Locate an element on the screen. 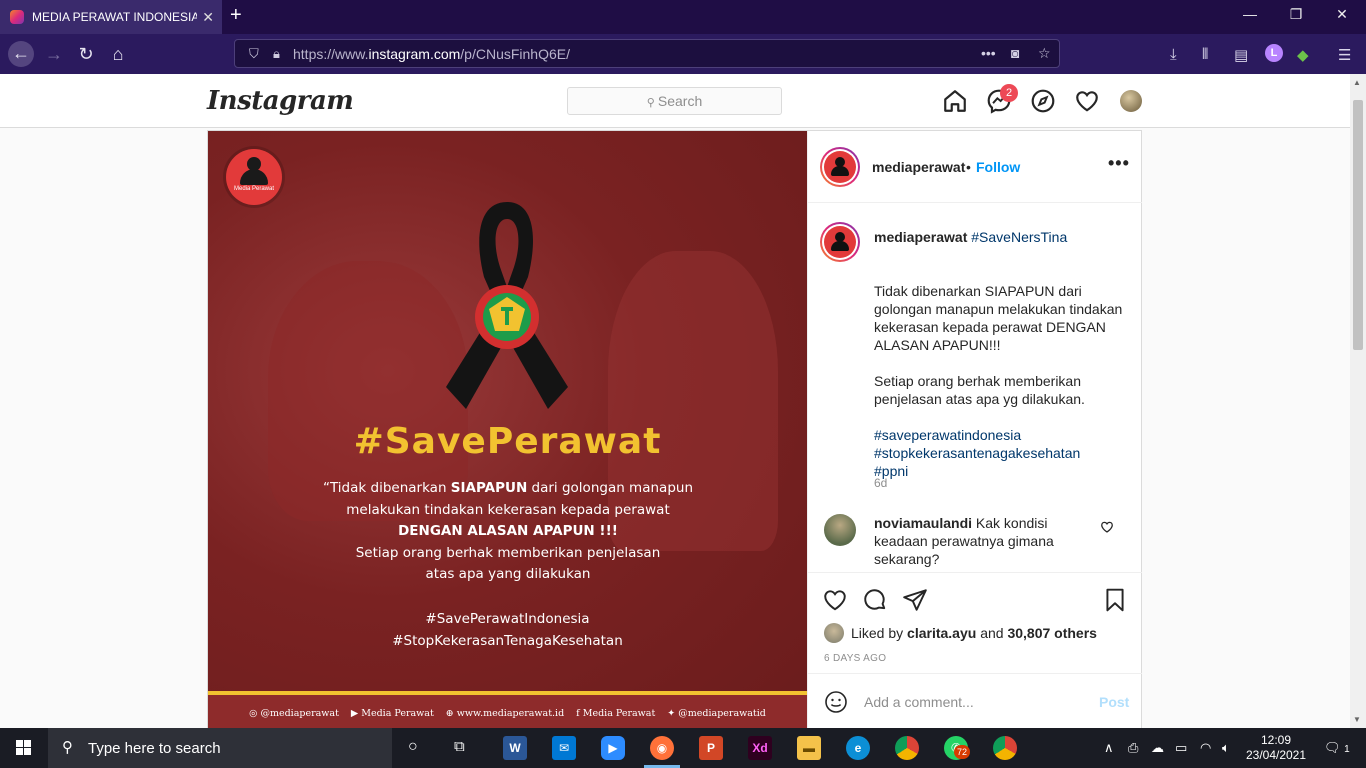 The image size is (1366, 768). post-comment-button: Post is located at coordinates (1114, 702).